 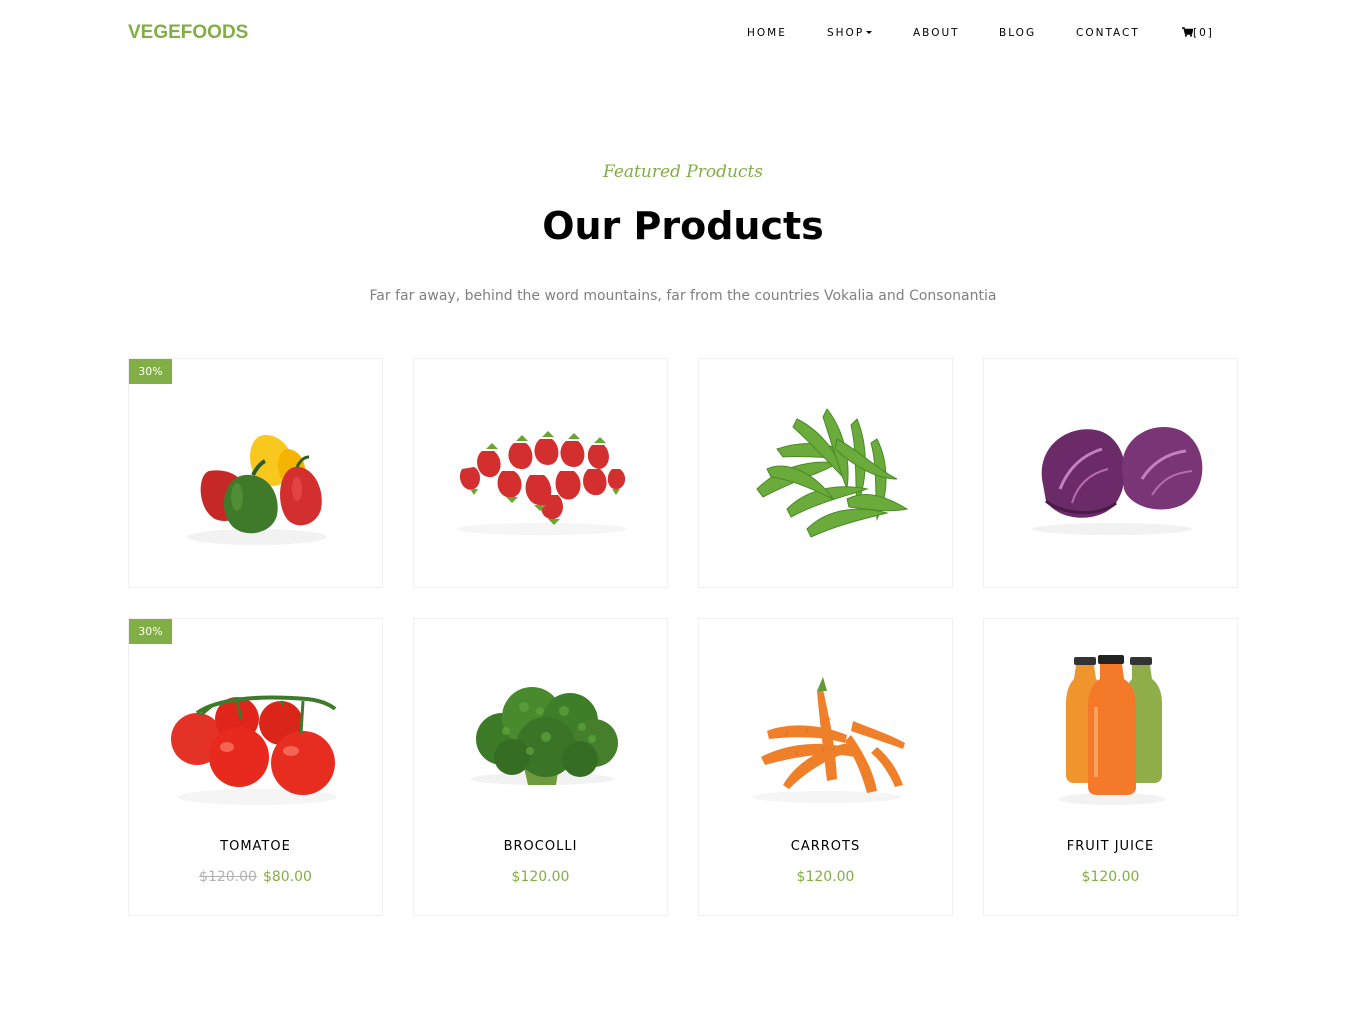 I want to click on fruit-juice-image, so click(x=1110, y=729).